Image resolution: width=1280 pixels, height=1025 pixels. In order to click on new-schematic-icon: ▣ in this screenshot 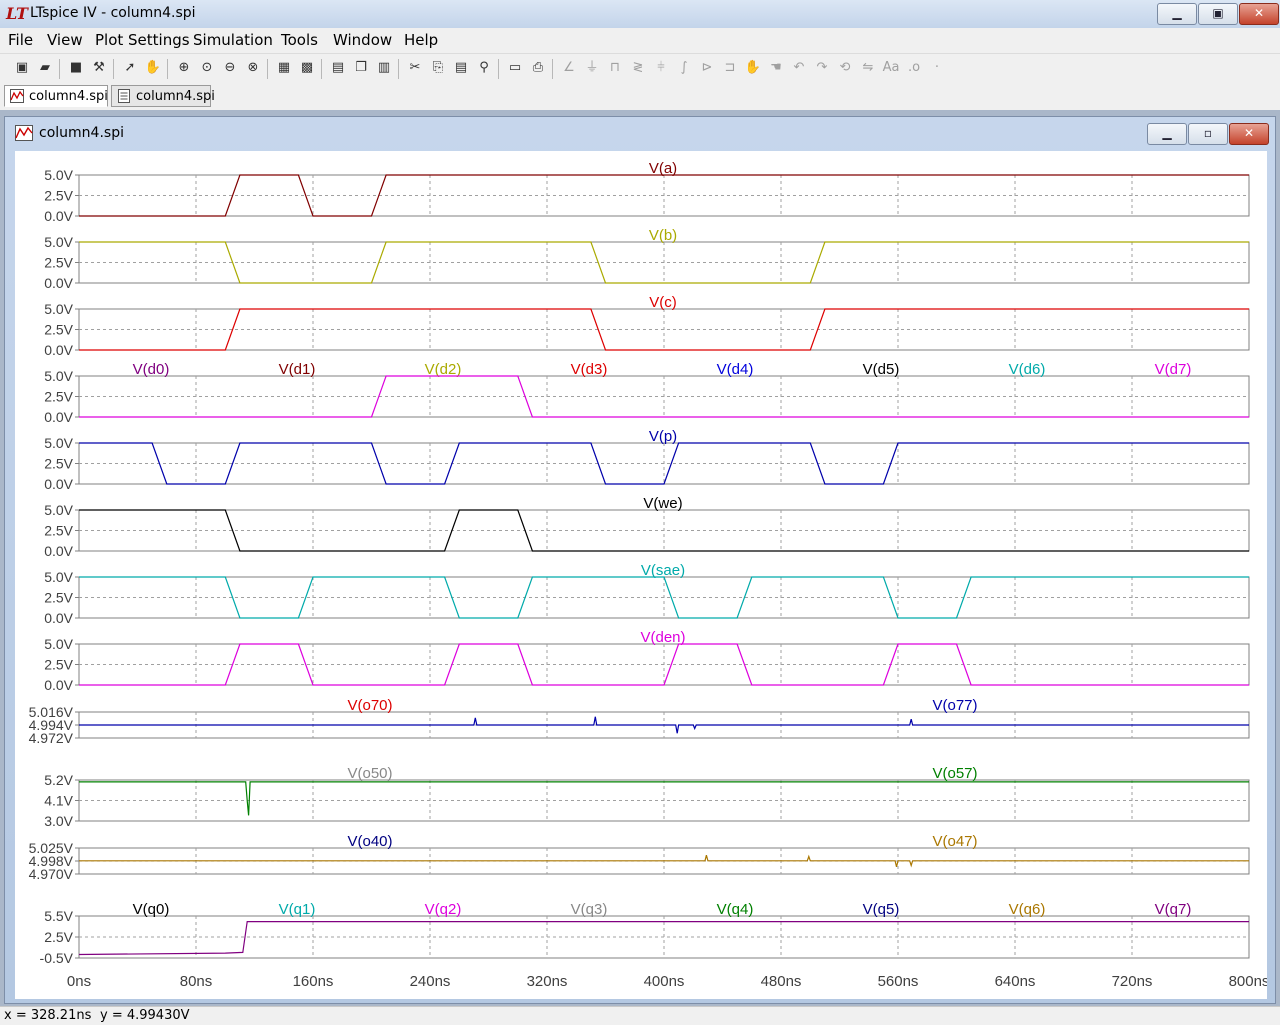, I will do `click(22, 68)`.